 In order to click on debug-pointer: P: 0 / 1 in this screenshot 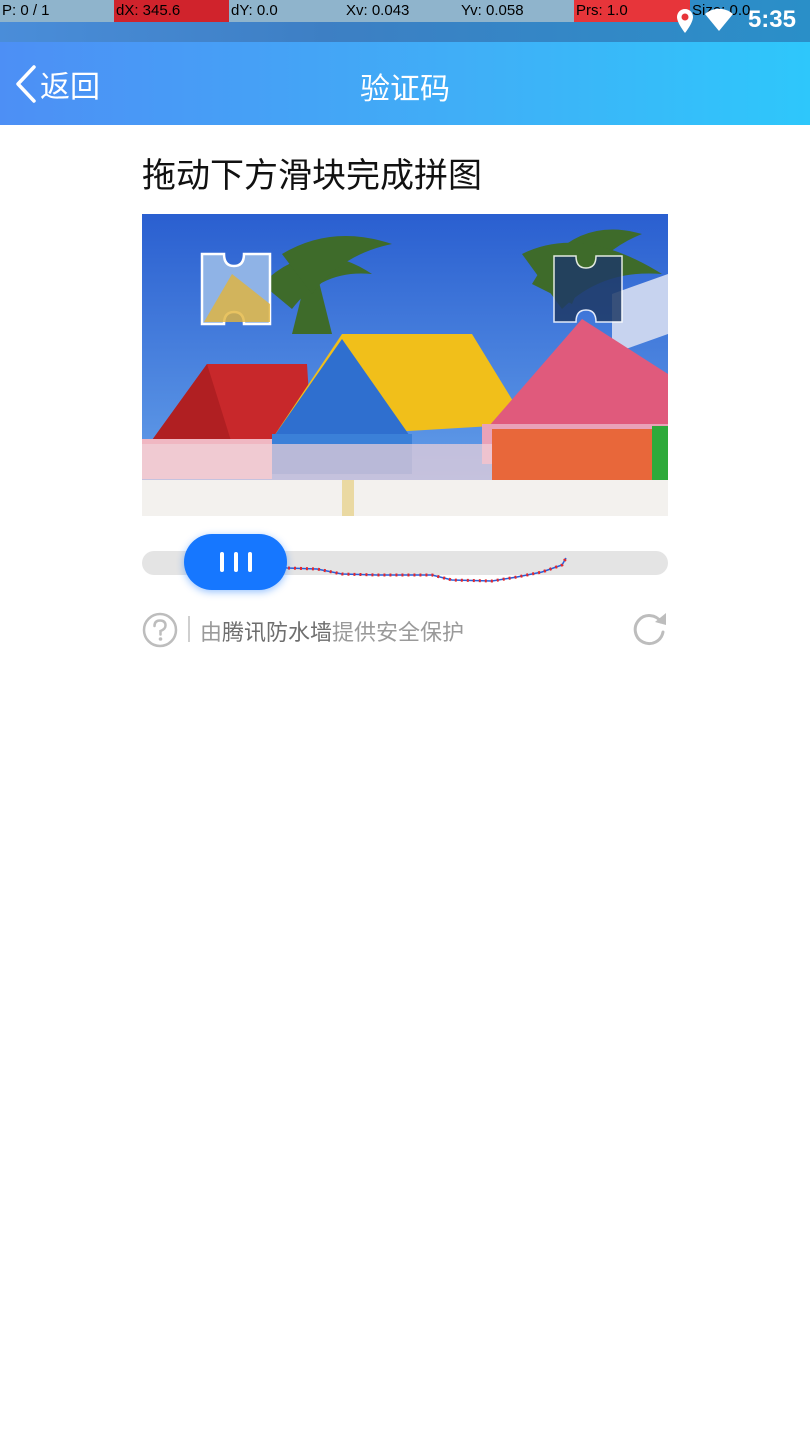, I will do `click(57, 11)`.